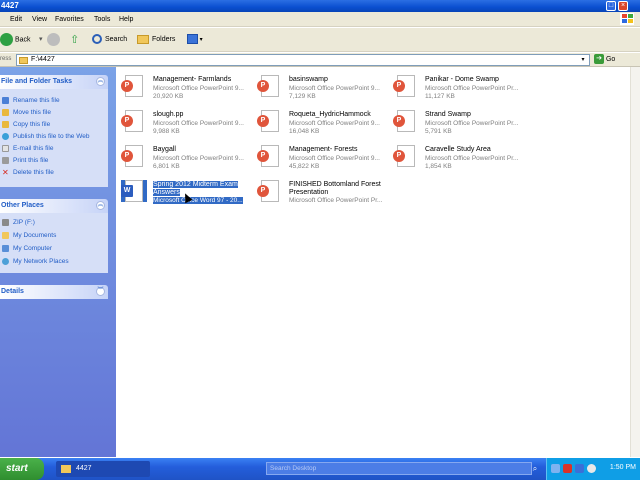 This screenshot has width=640, height=480. I want to click on back-arrow-icon, so click(6, 39).